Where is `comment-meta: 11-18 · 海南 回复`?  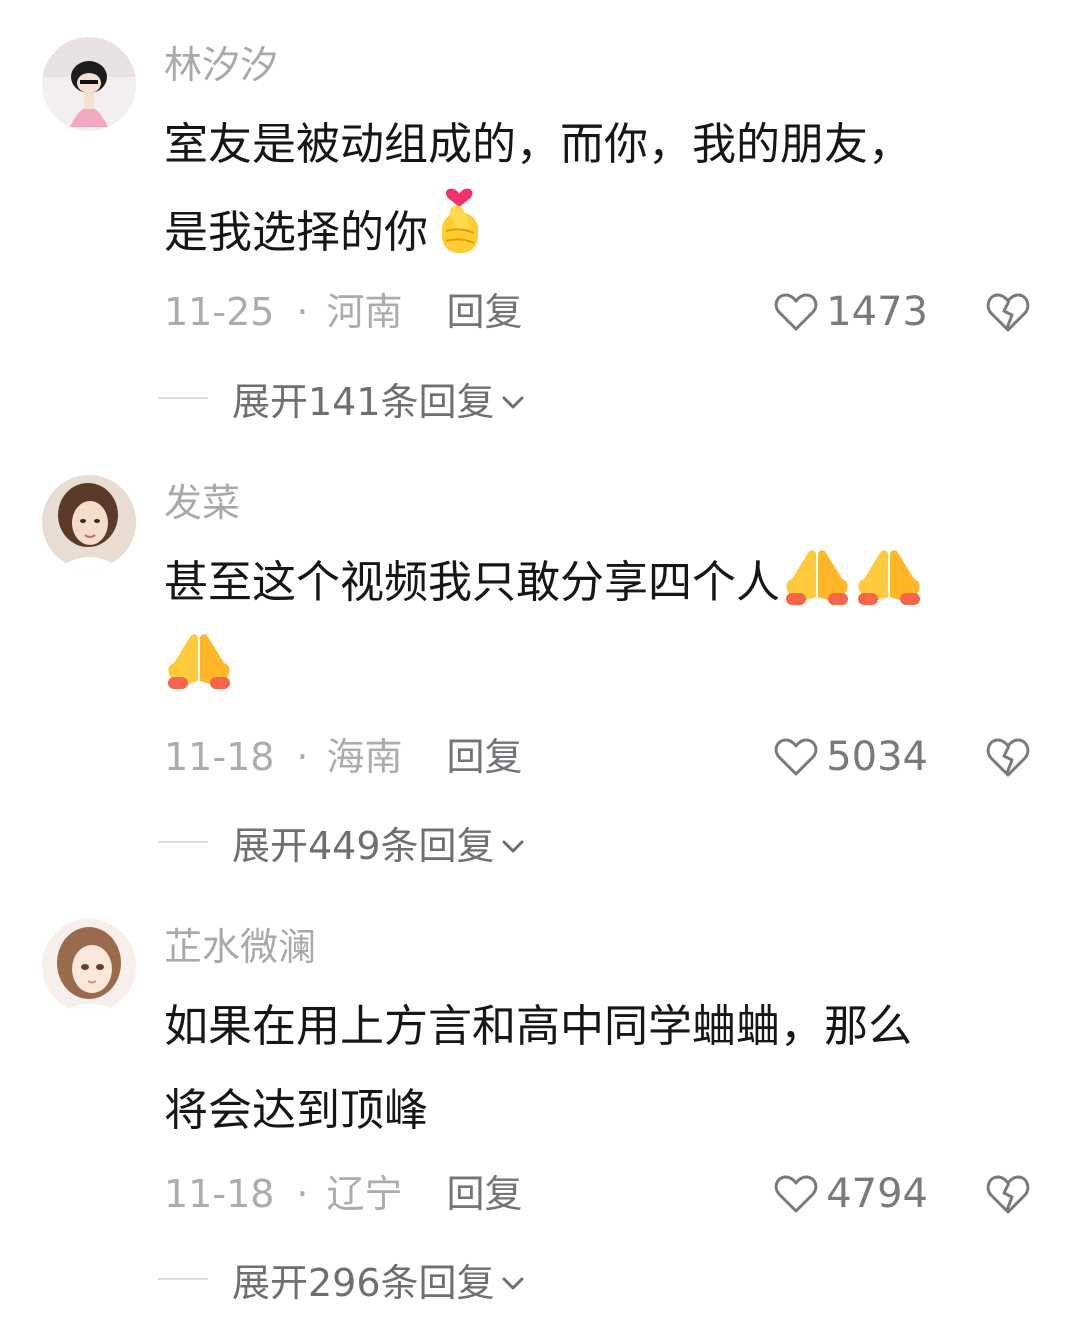
comment-meta: 11-18 · 海南 回复 is located at coordinates (343, 757).